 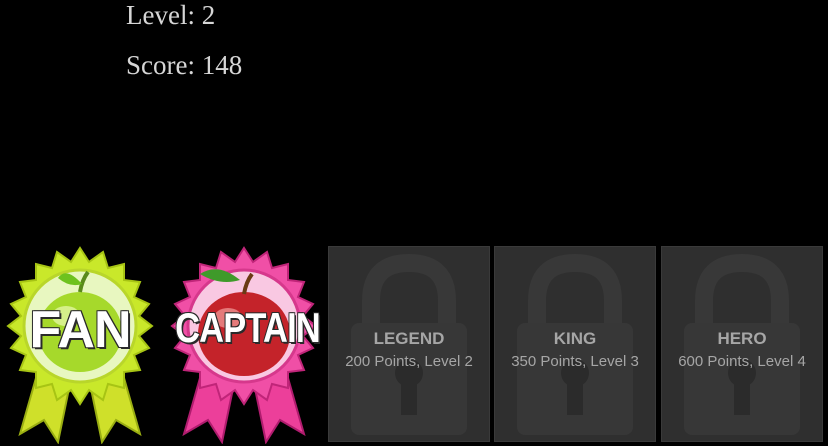 What do you see at coordinates (171, 15) in the screenshot?
I see `level-display: Level: 2` at bounding box center [171, 15].